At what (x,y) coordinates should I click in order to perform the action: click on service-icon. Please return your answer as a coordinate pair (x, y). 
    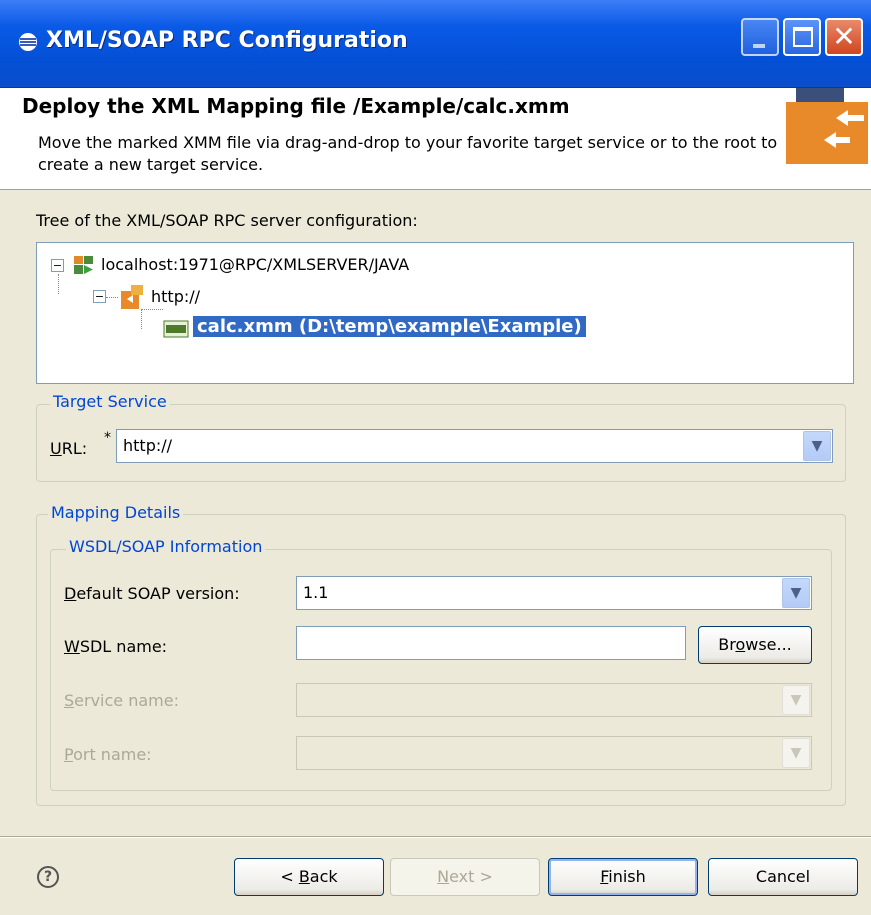
    Looking at the image, I should click on (133, 297).